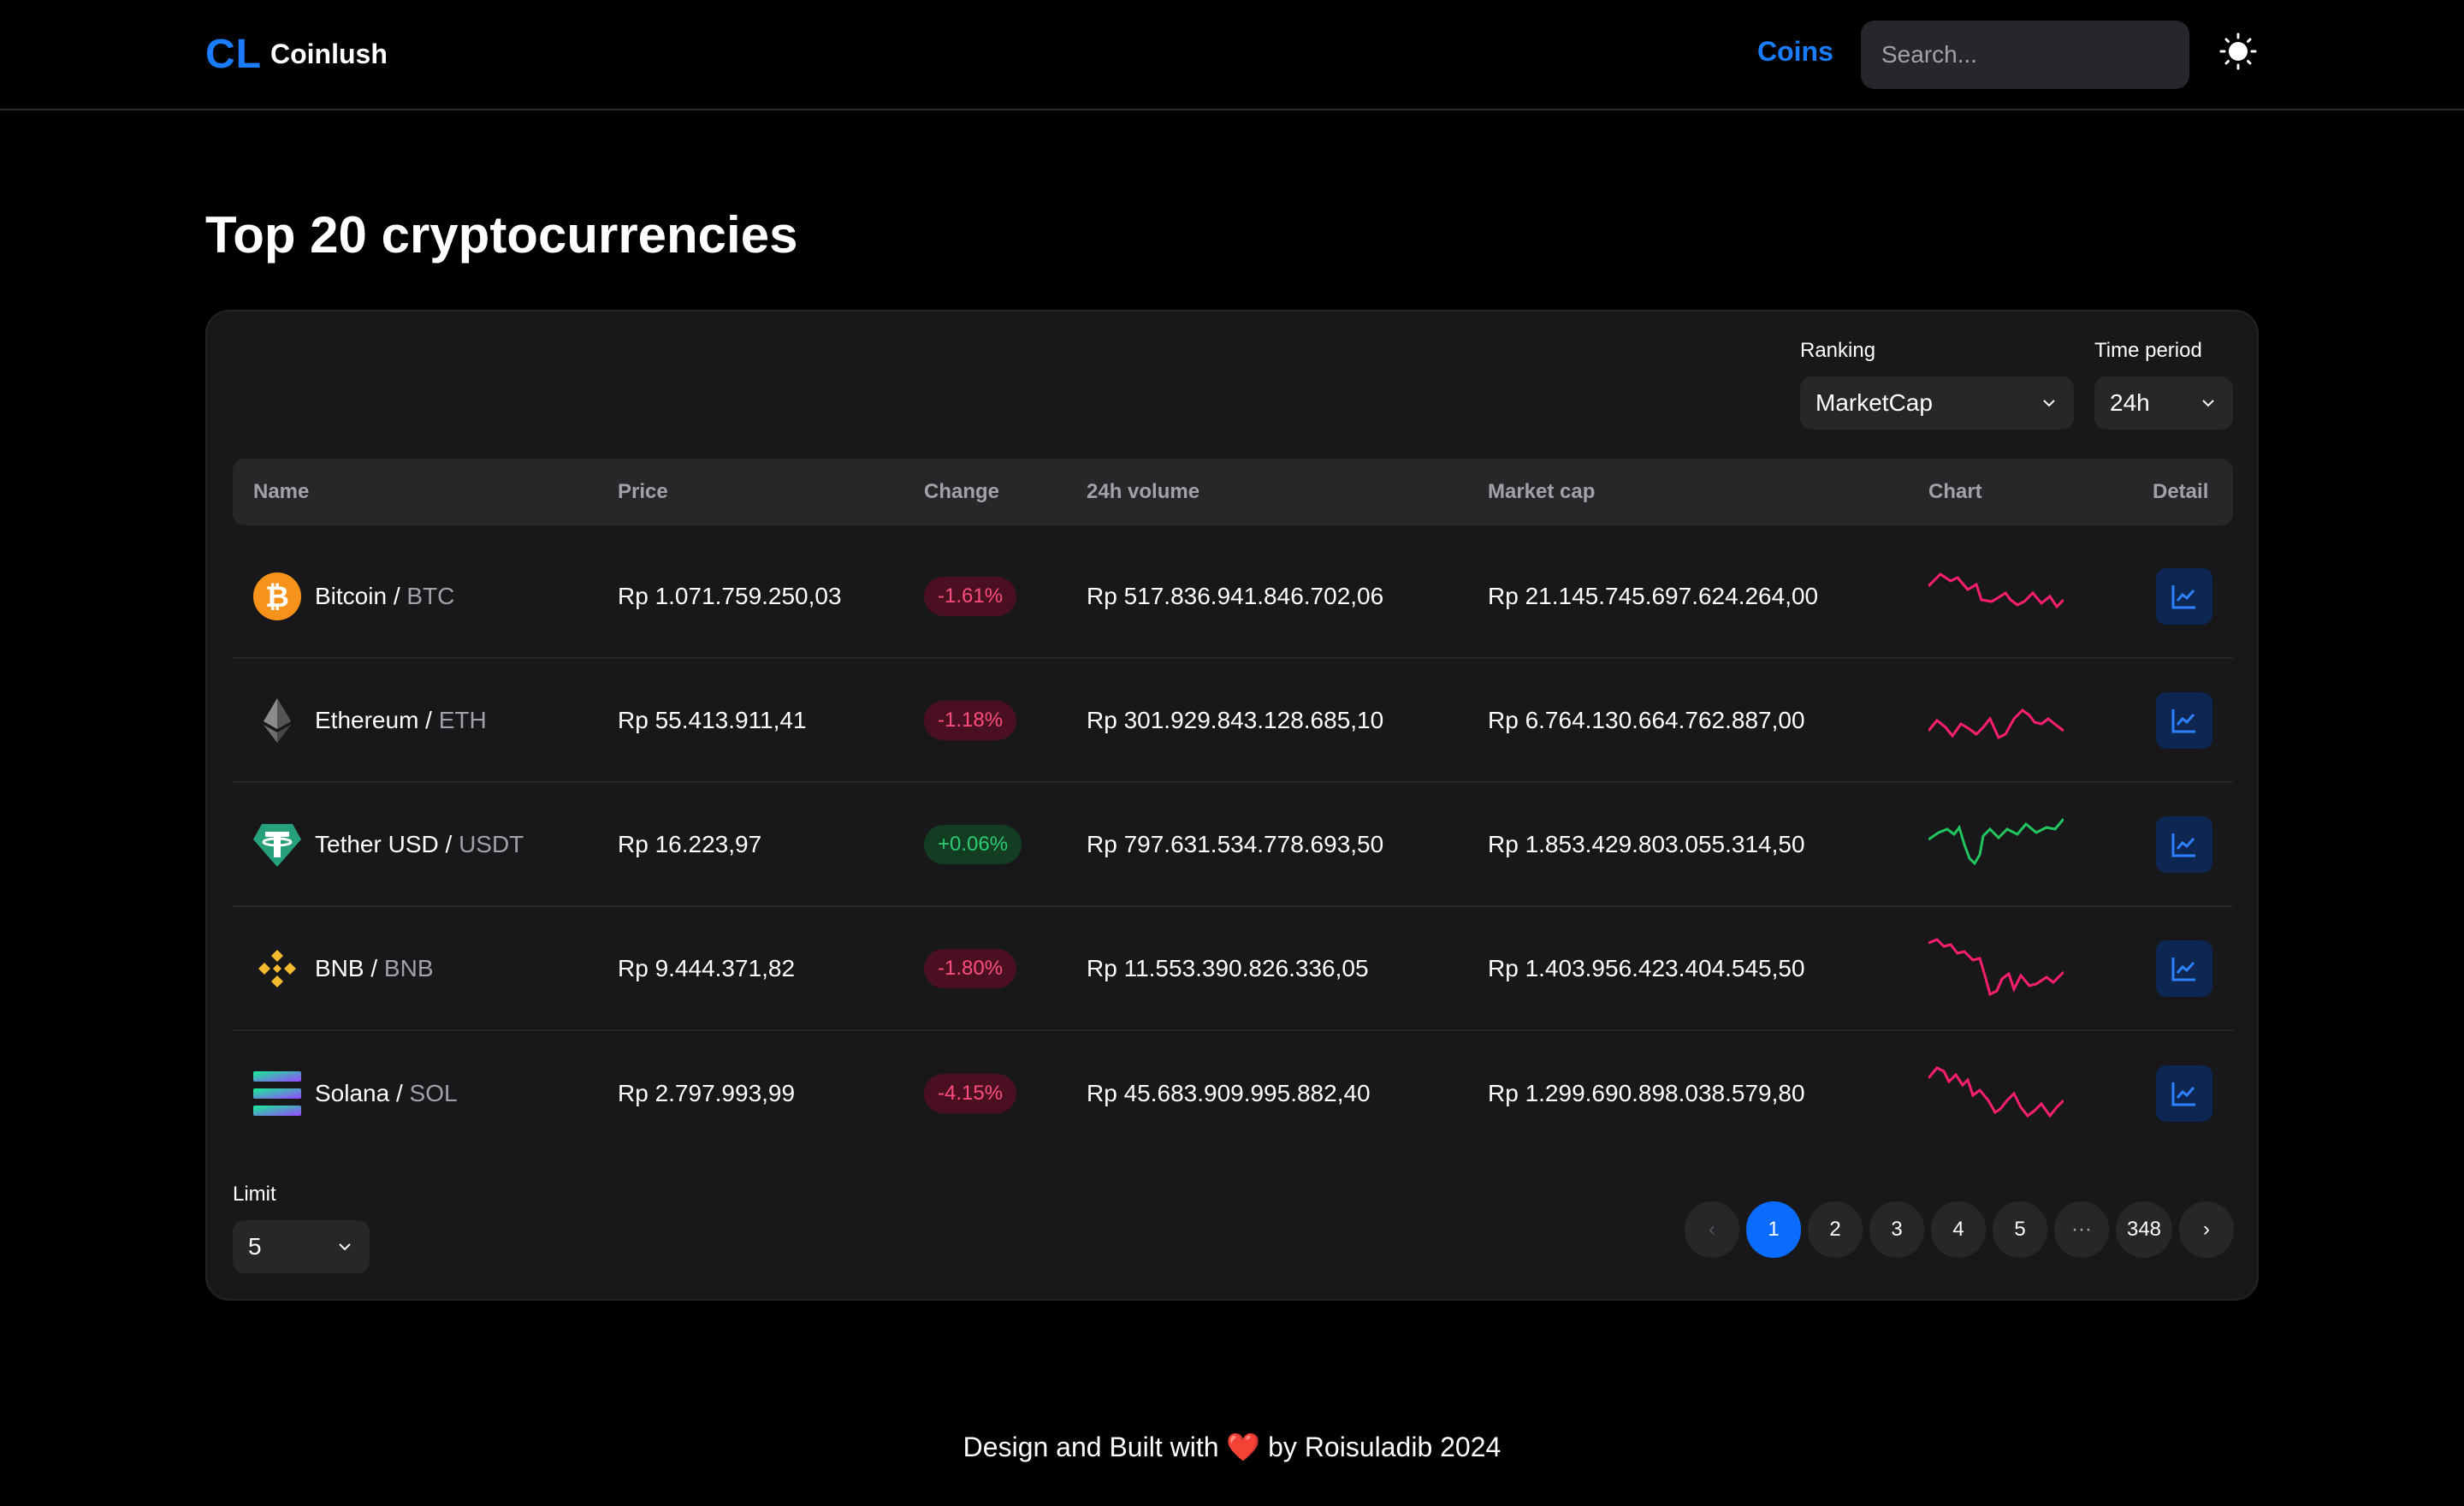 This screenshot has height=1506, width=2464. Describe the element at coordinates (233, 55) in the screenshot. I see `logo-mark: CL` at that location.